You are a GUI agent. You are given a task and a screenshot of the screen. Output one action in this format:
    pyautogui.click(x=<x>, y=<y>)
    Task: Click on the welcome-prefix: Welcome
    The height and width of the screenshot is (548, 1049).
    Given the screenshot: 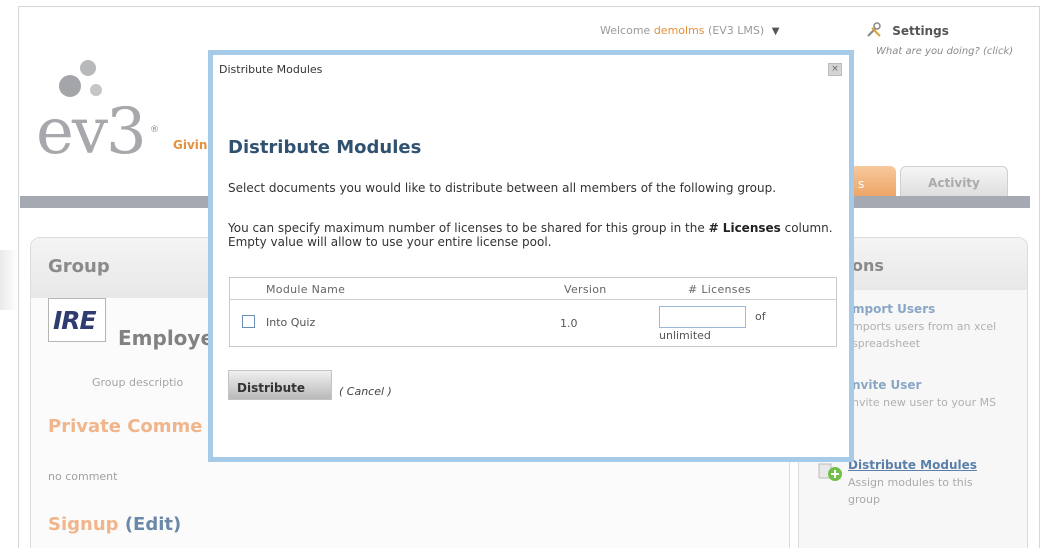 What is the action you would take?
    pyautogui.click(x=625, y=30)
    